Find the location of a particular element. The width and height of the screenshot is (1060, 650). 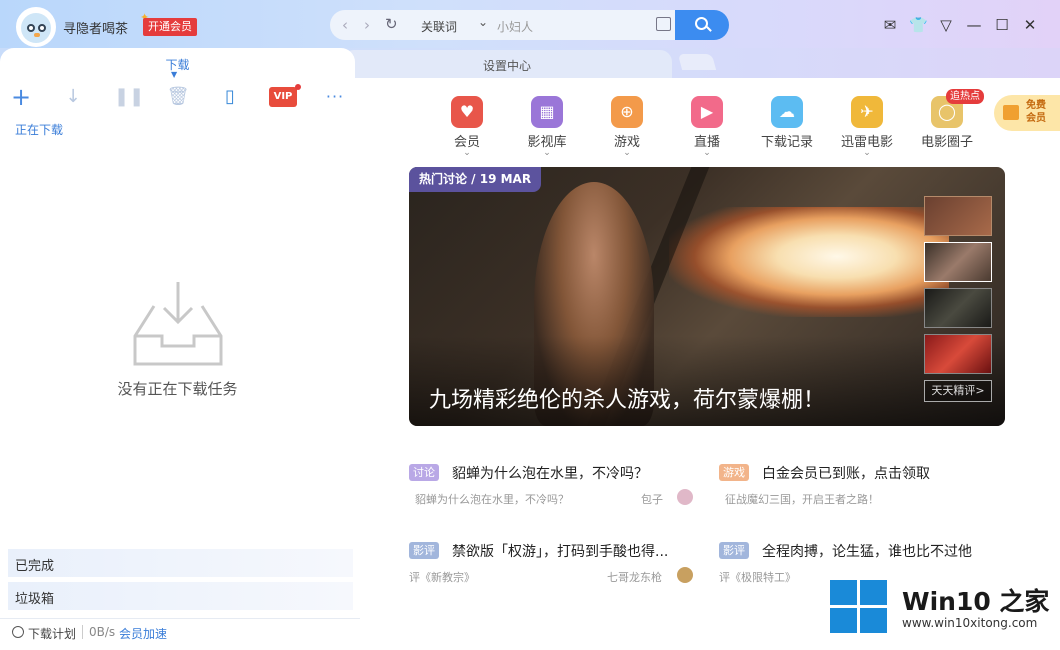

watermark: Win10 之家 www.win10xitong.com is located at coordinates (941, 610).